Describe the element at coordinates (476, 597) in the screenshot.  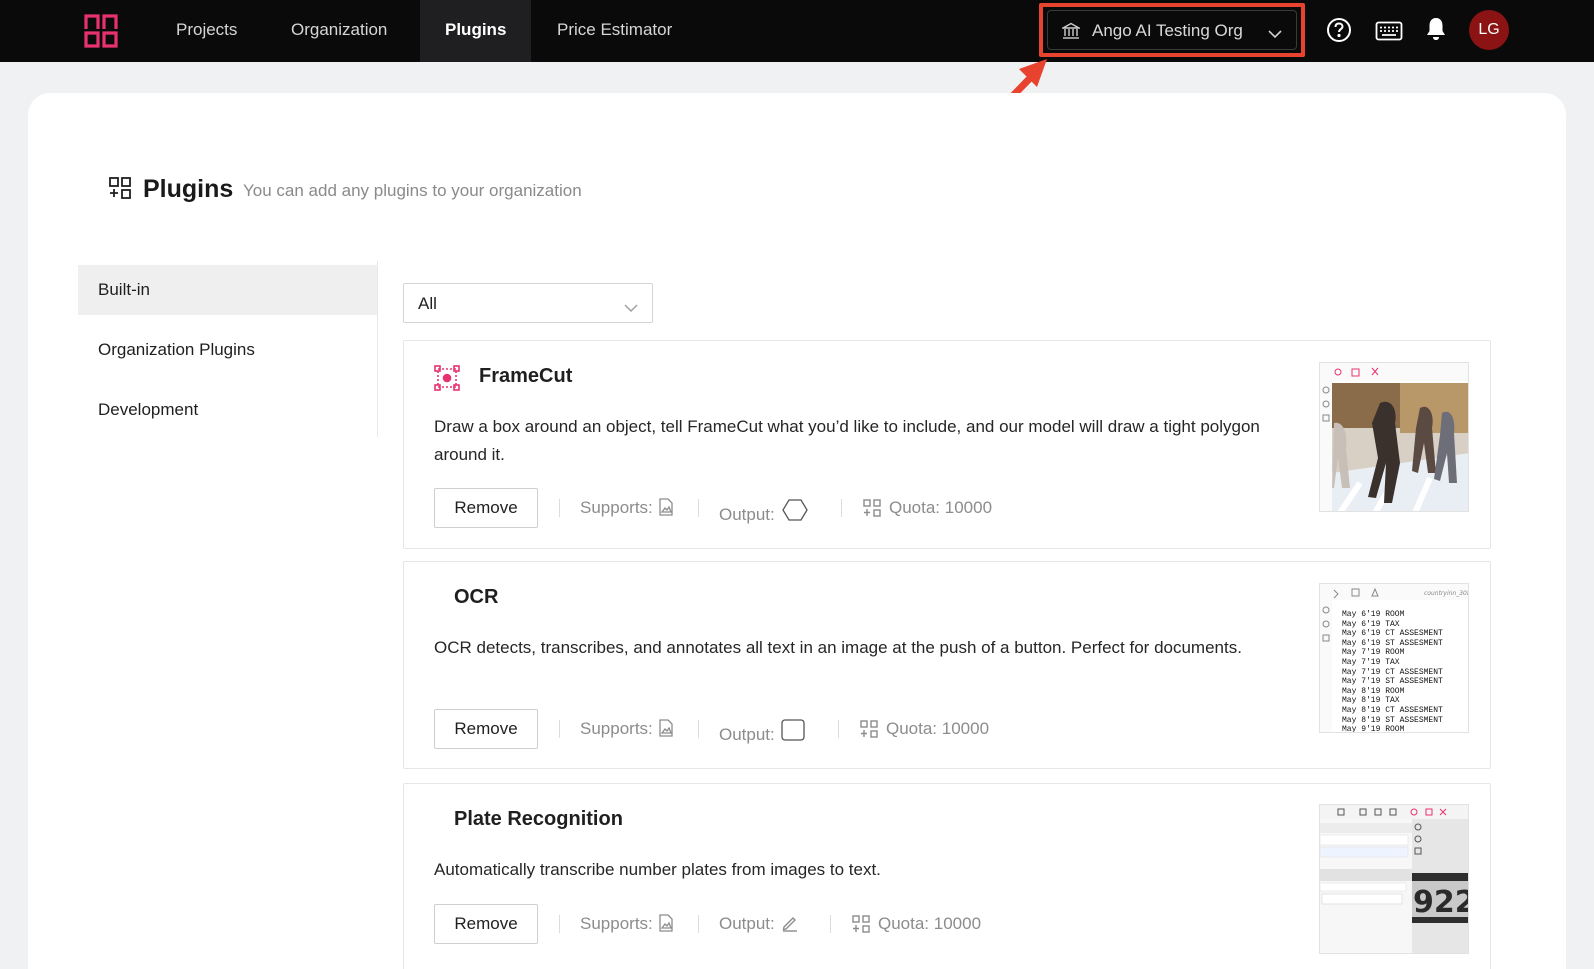
I see `plugin-name: OCR` at that location.